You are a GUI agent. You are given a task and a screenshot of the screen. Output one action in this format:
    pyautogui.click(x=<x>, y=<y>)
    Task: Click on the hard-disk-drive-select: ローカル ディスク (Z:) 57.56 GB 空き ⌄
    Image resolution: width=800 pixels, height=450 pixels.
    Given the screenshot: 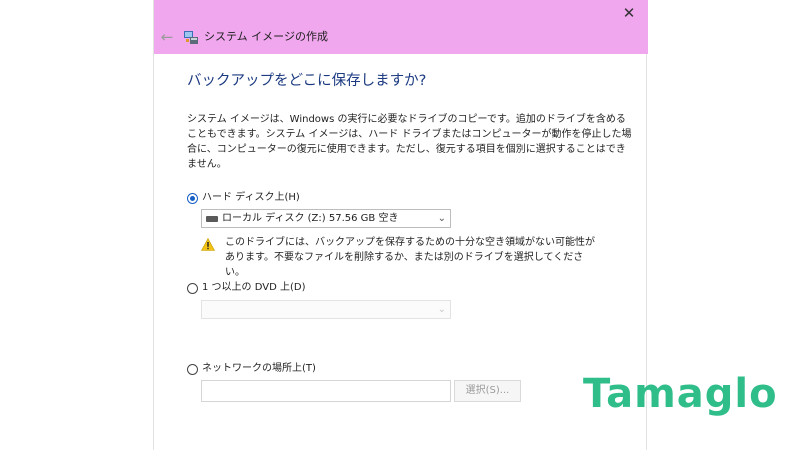 What is the action you would take?
    pyautogui.click(x=326, y=218)
    